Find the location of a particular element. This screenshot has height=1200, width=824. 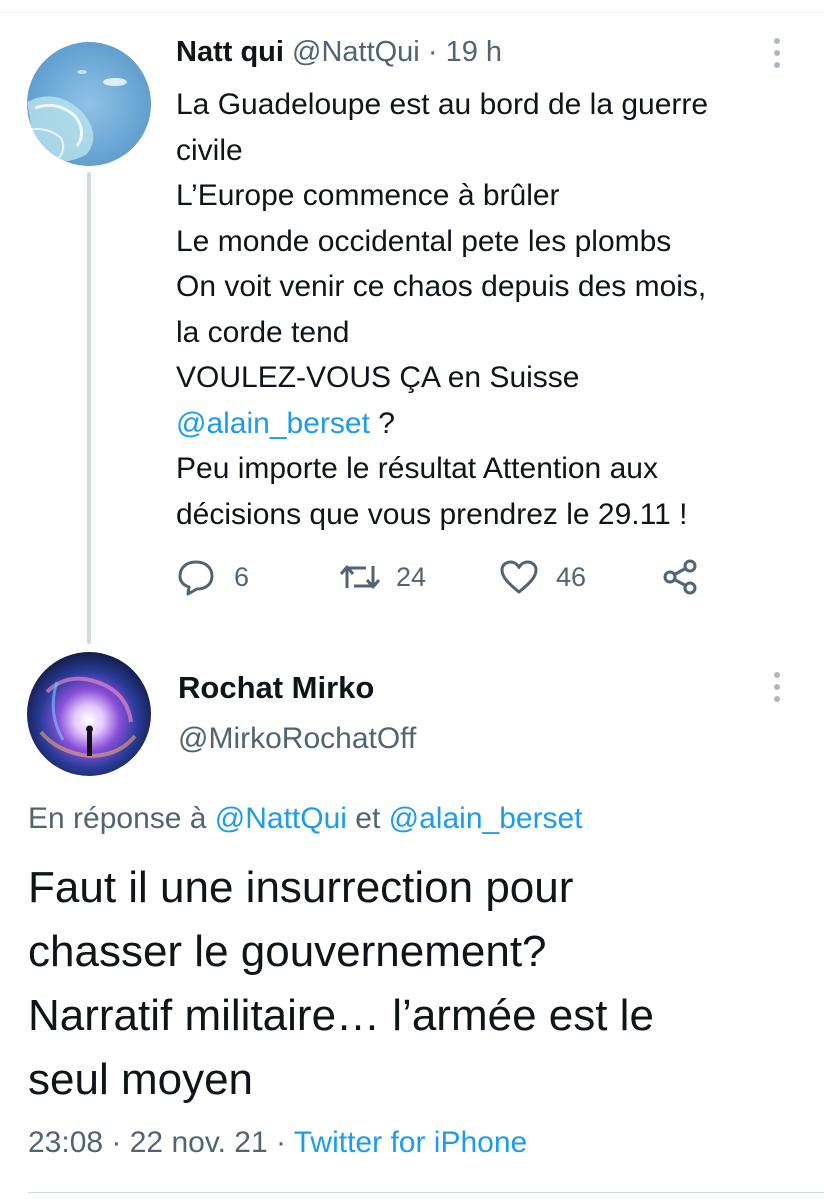

reply-line: Narratif militaire… l’armée est le is located at coordinates (341, 1015).